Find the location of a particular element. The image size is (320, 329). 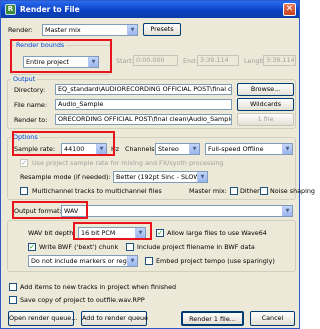

file-name-label: File name: is located at coordinates (31, 105).